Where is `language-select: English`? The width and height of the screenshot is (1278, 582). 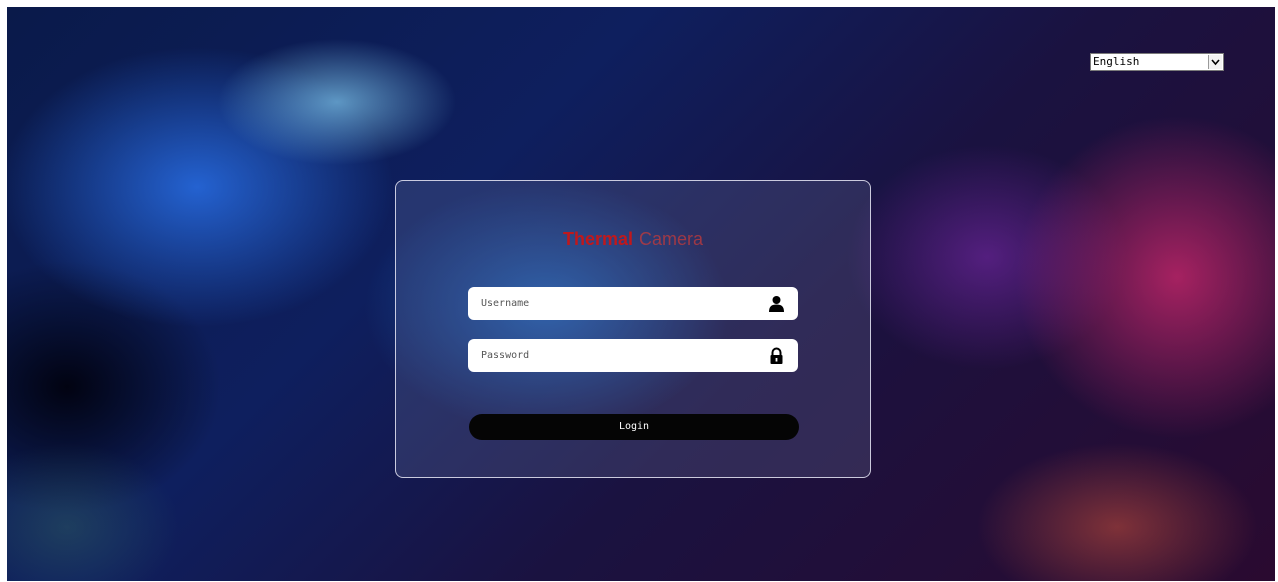
language-select: English is located at coordinates (1157, 62).